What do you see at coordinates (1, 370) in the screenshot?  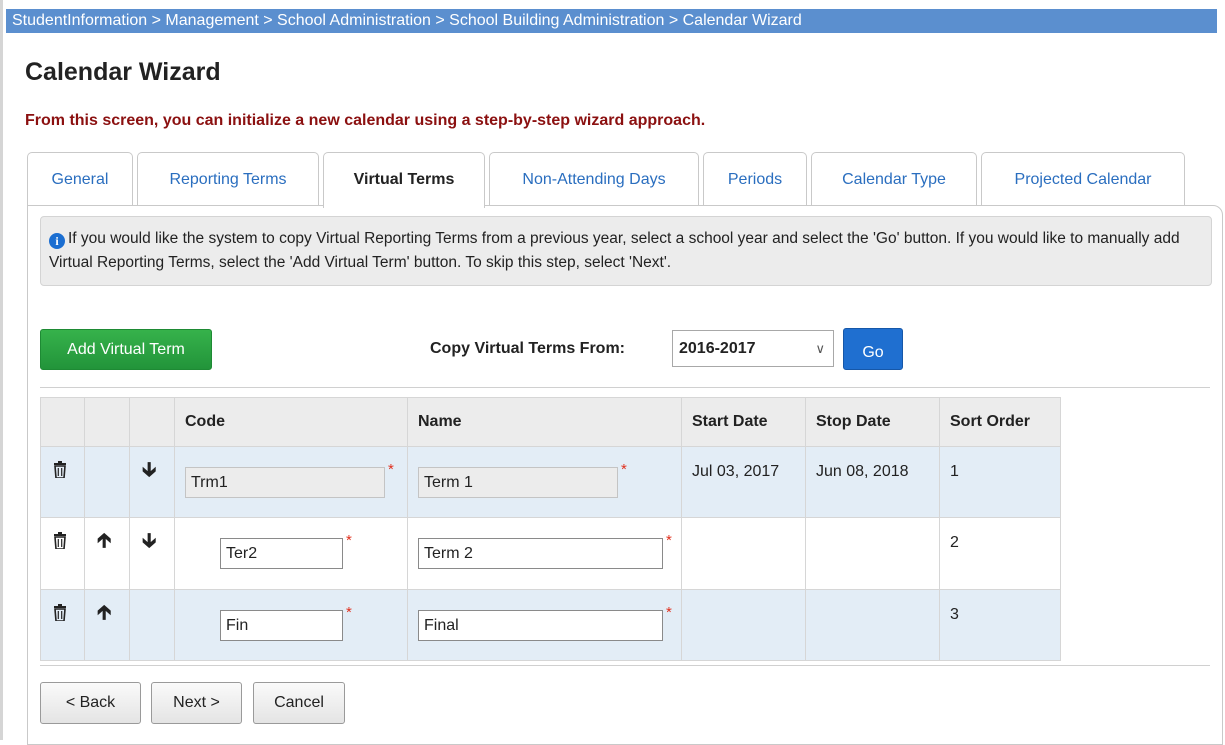 I see `window-edge` at bounding box center [1, 370].